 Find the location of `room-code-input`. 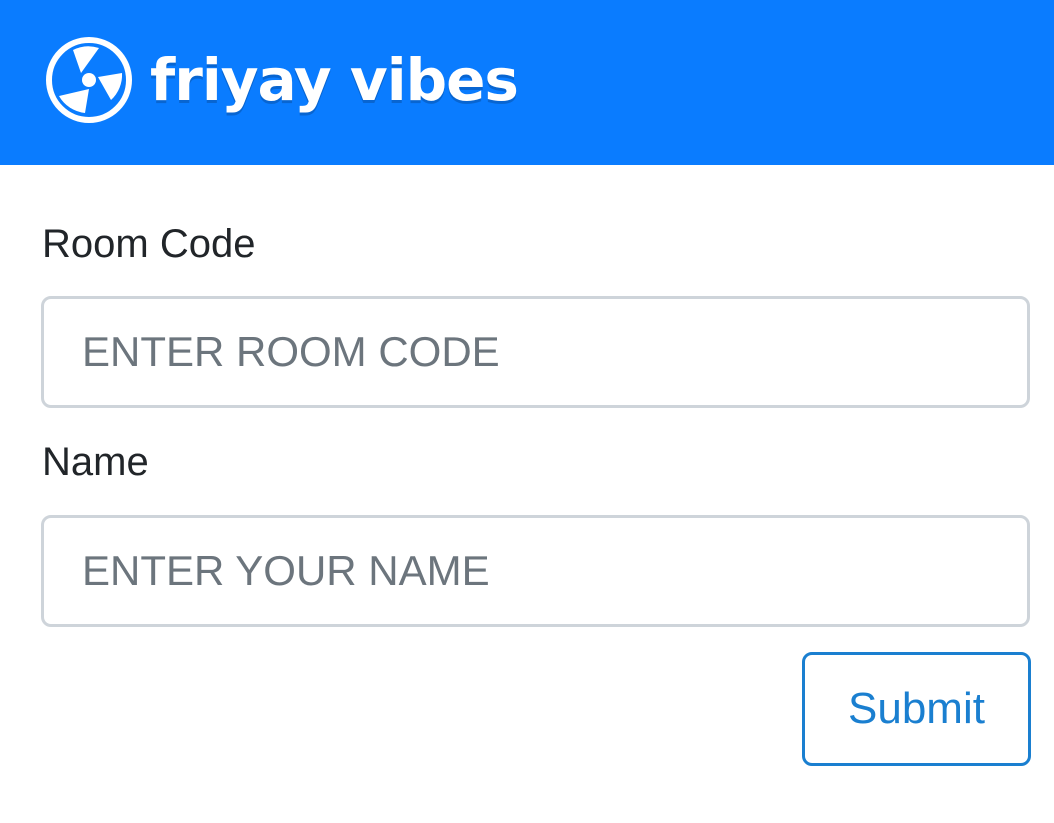

room-code-input is located at coordinates (535, 352).